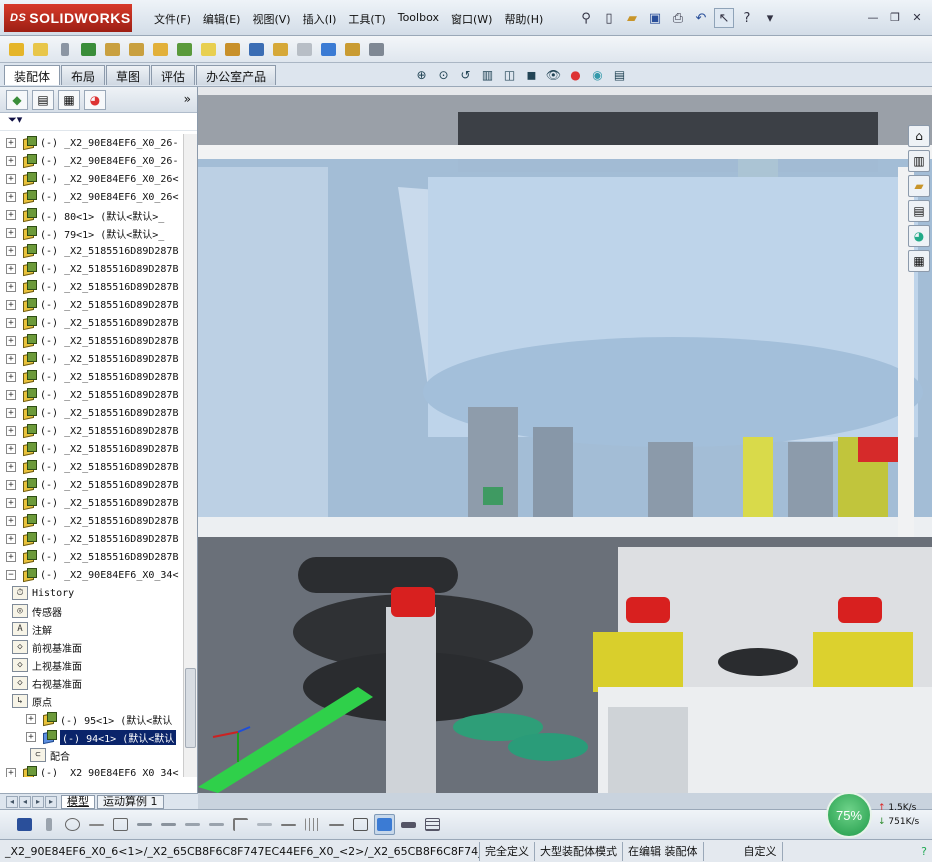 Image resolution: width=932 pixels, height=862 pixels. Describe the element at coordinates (336, 824) in the screenshot. I see `angle-dim-icon` at that location.